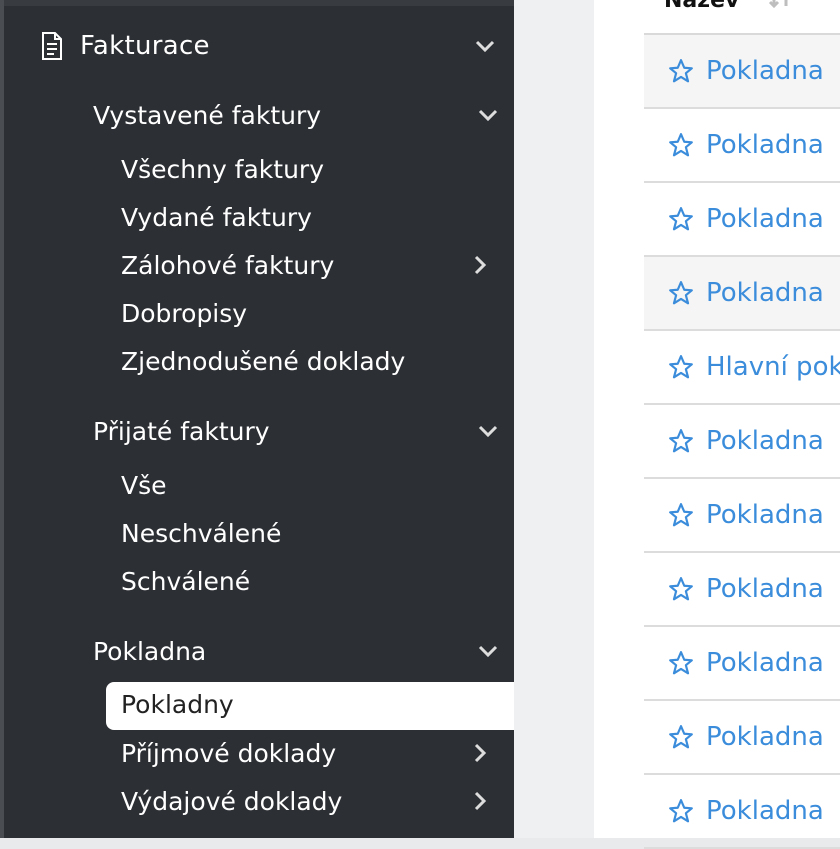  Describe the element at coordinates (312, 706) in the screenshot. I see `sidebar-item-pokladny: Pokladny` at that location.